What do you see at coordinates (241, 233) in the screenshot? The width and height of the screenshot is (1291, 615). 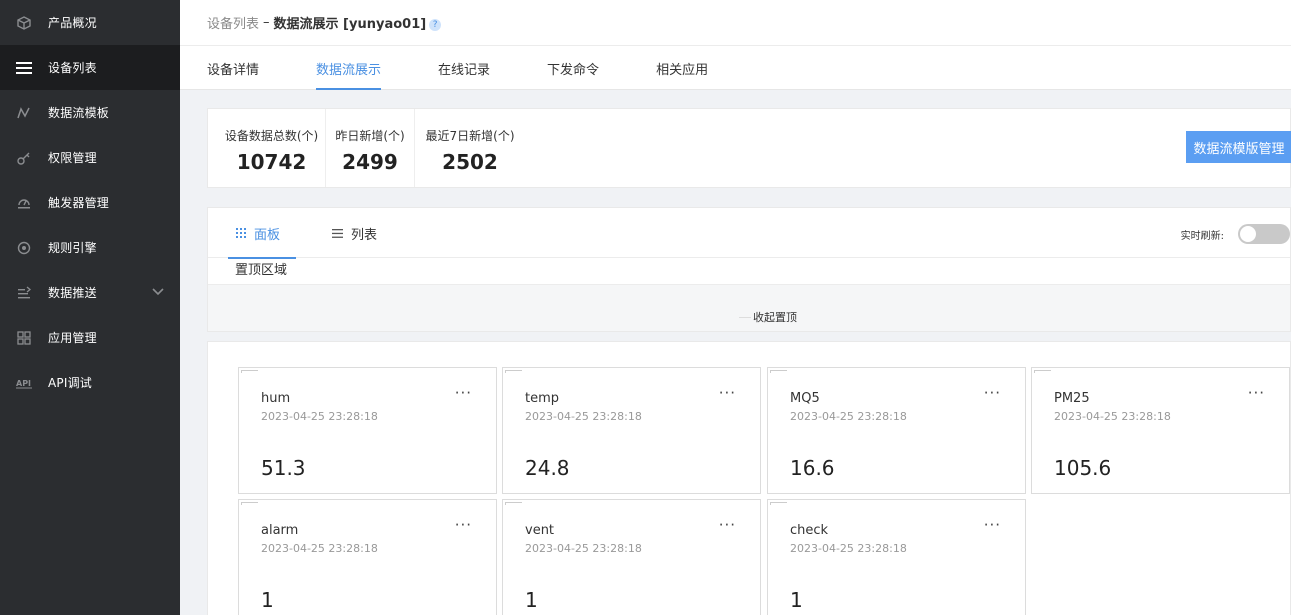 I see `grid-dots-icon` at bounding box center [241, 233].